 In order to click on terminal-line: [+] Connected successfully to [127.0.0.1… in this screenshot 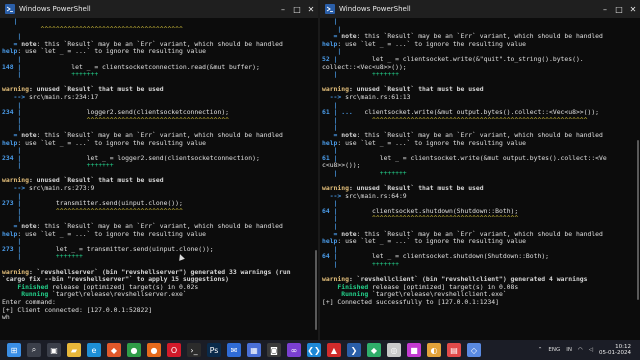, I will do `click(478, 302)`.